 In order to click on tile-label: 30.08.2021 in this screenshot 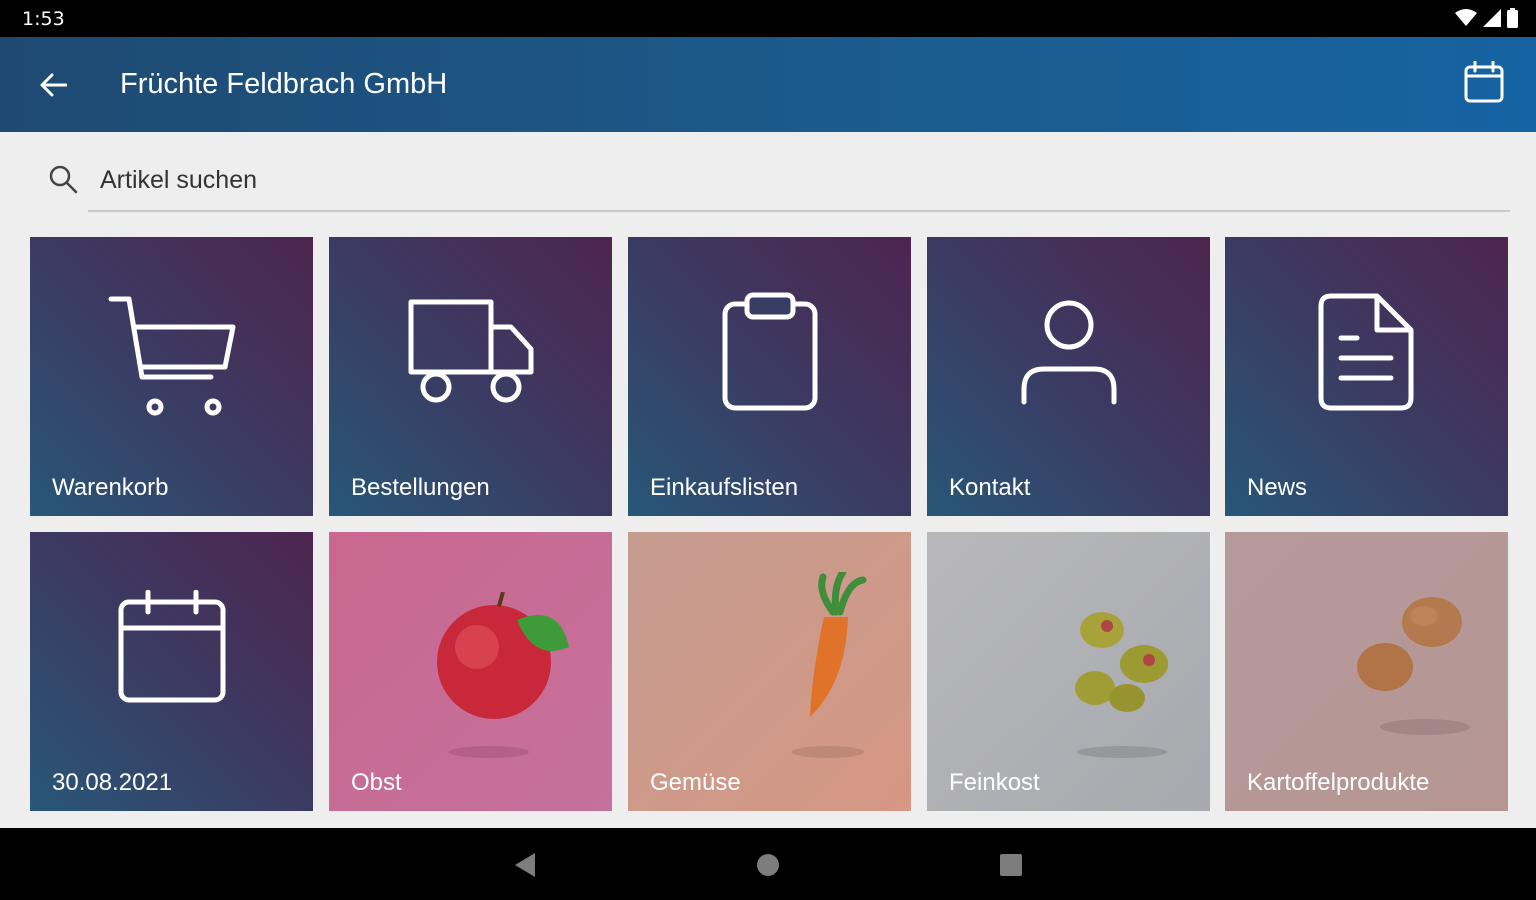, I will do `click(112, 782)`.